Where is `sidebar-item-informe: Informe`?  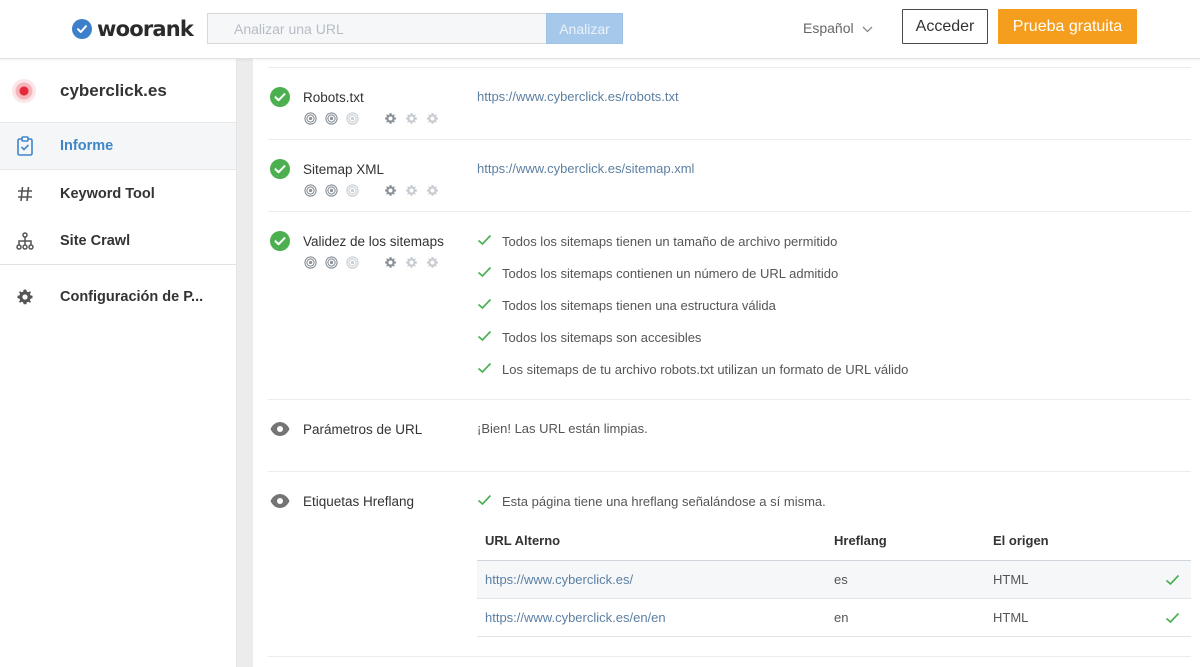
sidebar-item-informe: Informe is located at coordinates (118, 146).